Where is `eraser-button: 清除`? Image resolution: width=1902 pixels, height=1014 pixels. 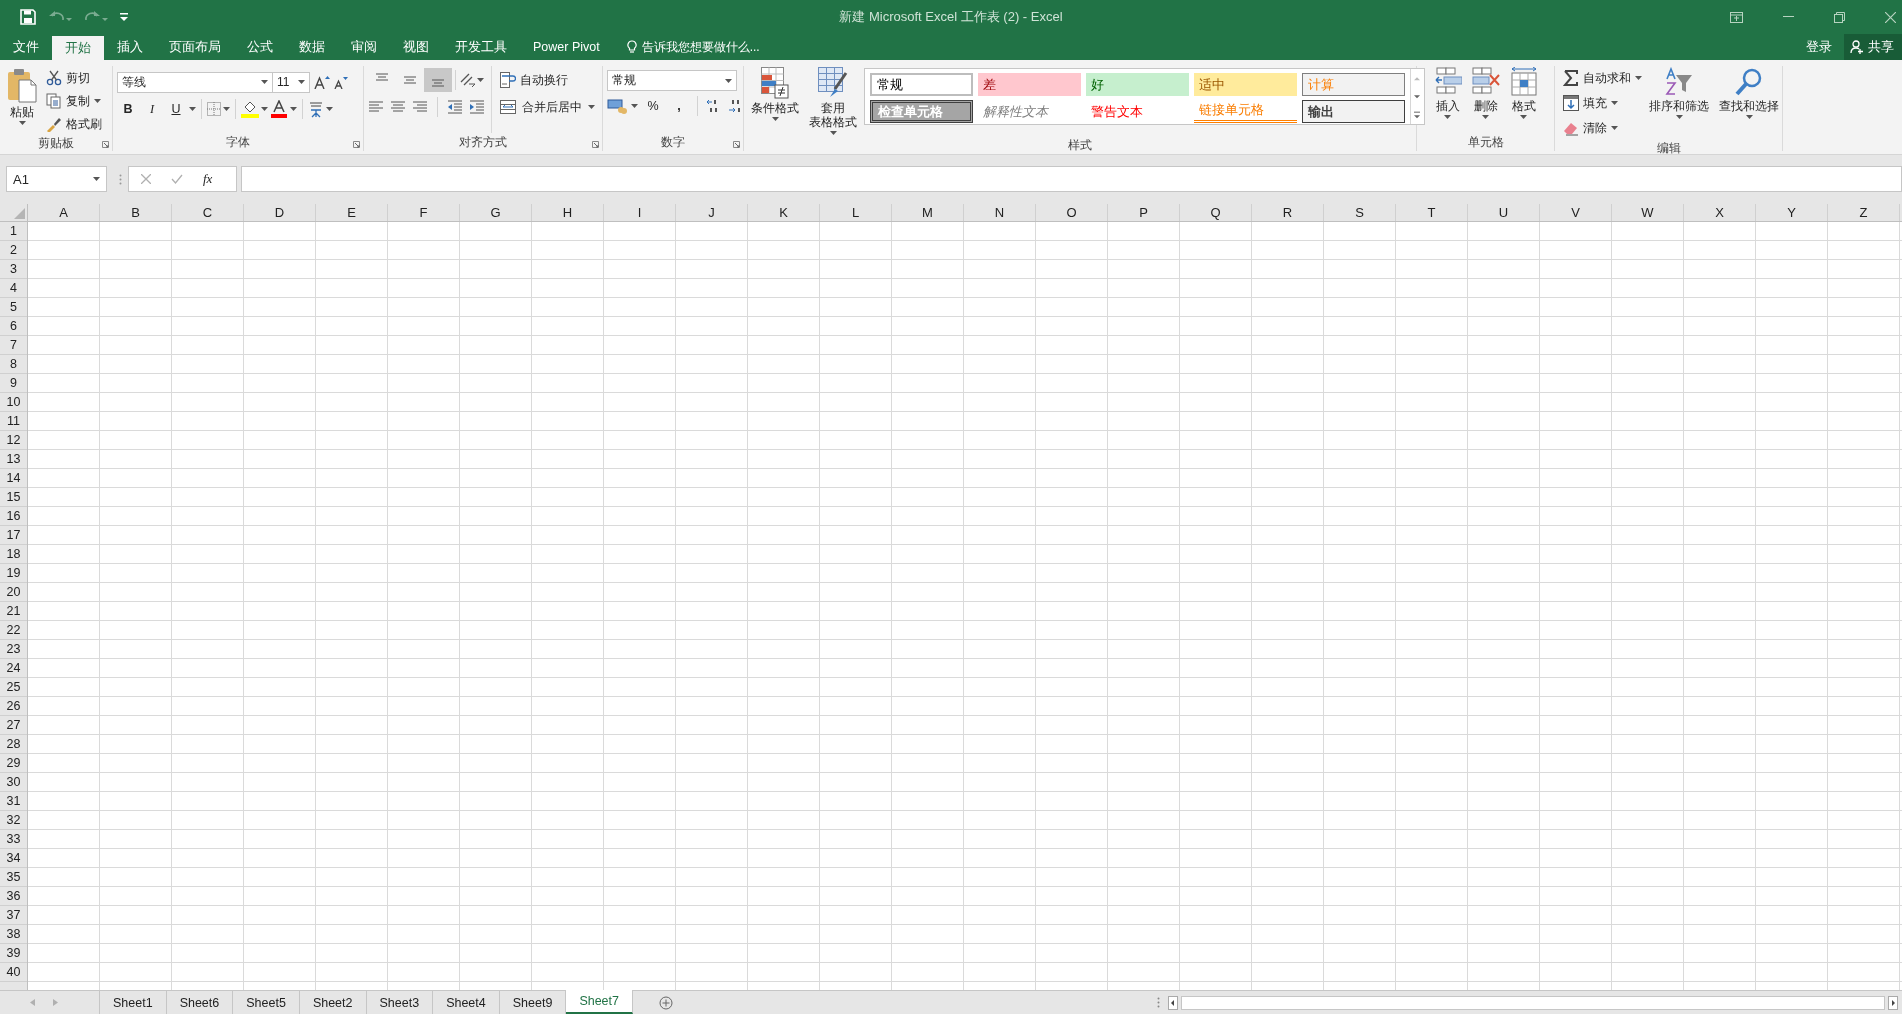
eraser-button: 清除 is located at coordinates (1602, 128).